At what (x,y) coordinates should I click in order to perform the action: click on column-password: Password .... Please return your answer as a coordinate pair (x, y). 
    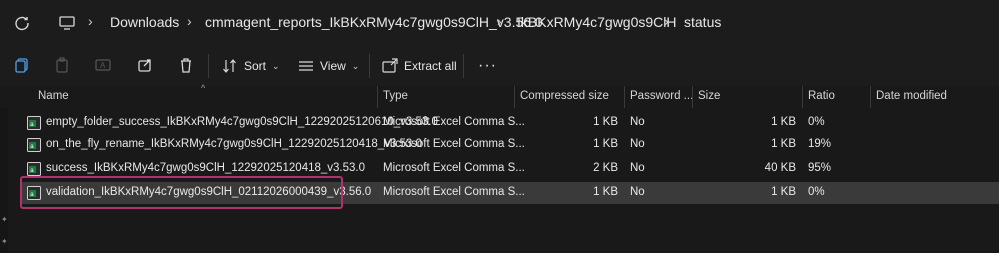
    Looking at the image, I should click on (661, 96).